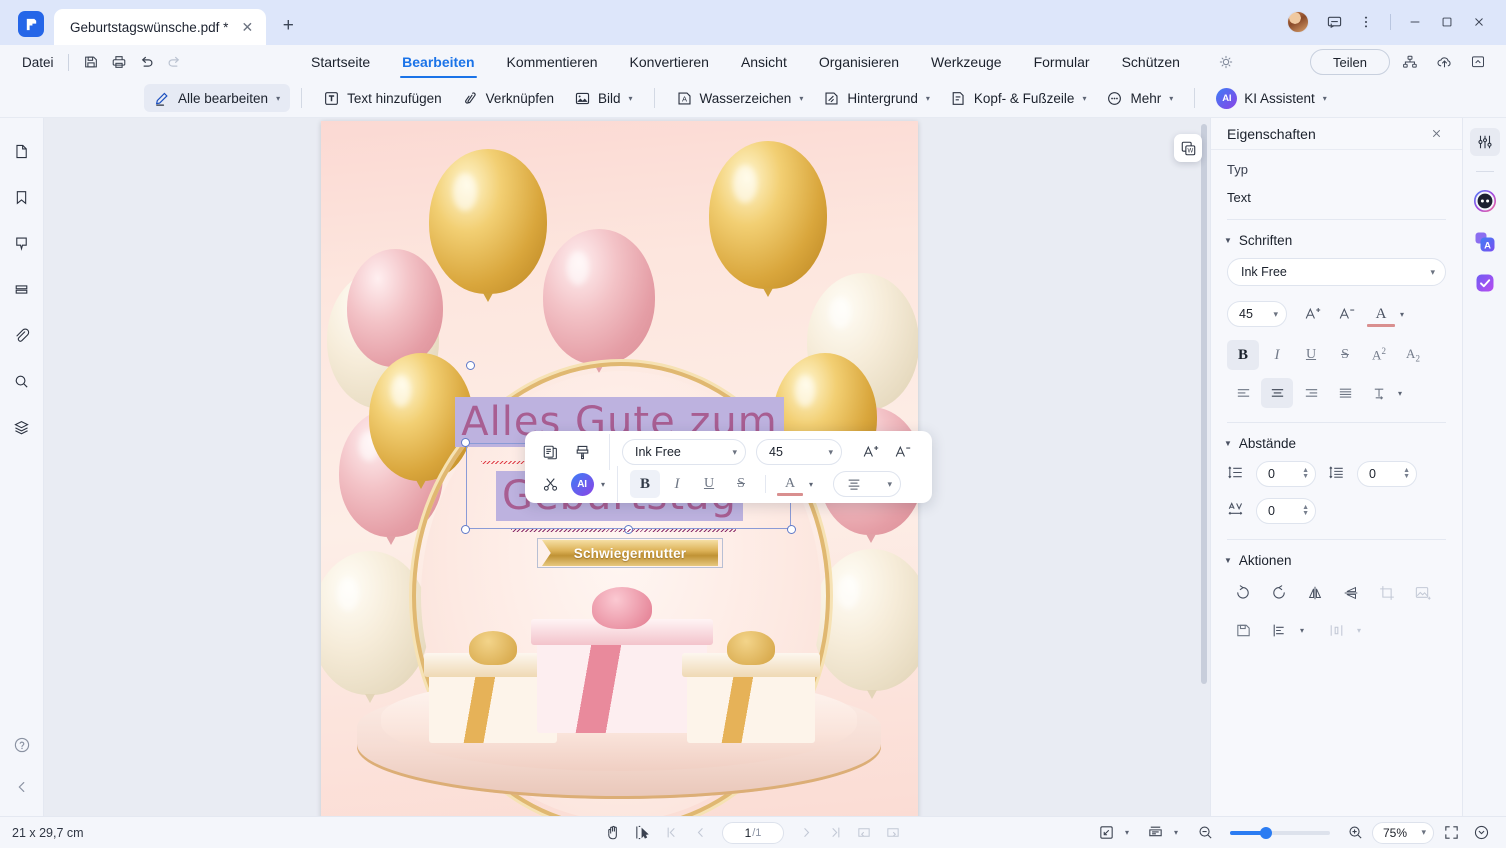 Image resolution: width=1506 pixels, height=848 pixels. Describe the element at coordinates (1485, 242) in the screenshot. I see `translate-icon: A` at that location.